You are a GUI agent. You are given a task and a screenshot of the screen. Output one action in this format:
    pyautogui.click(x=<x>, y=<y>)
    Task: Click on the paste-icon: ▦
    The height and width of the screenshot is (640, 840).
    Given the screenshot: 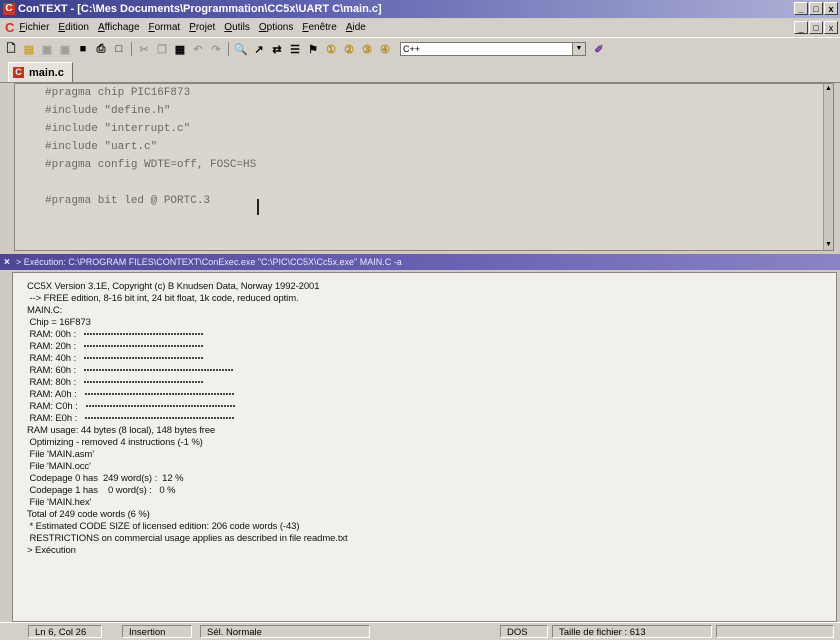 What is the action you would take?
    pyautogui.click(x=180, y=49)
    